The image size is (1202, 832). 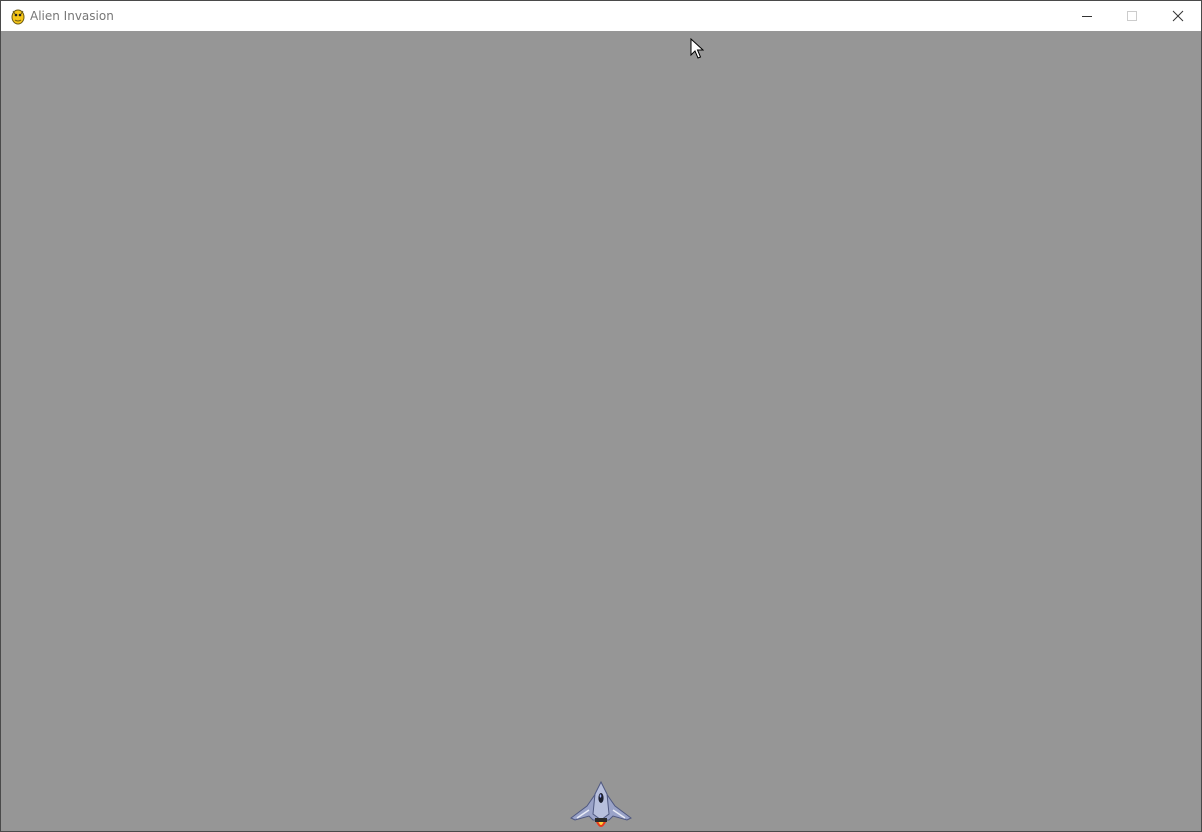 I want to click on minimize-button, so click(x=1086, y=16).